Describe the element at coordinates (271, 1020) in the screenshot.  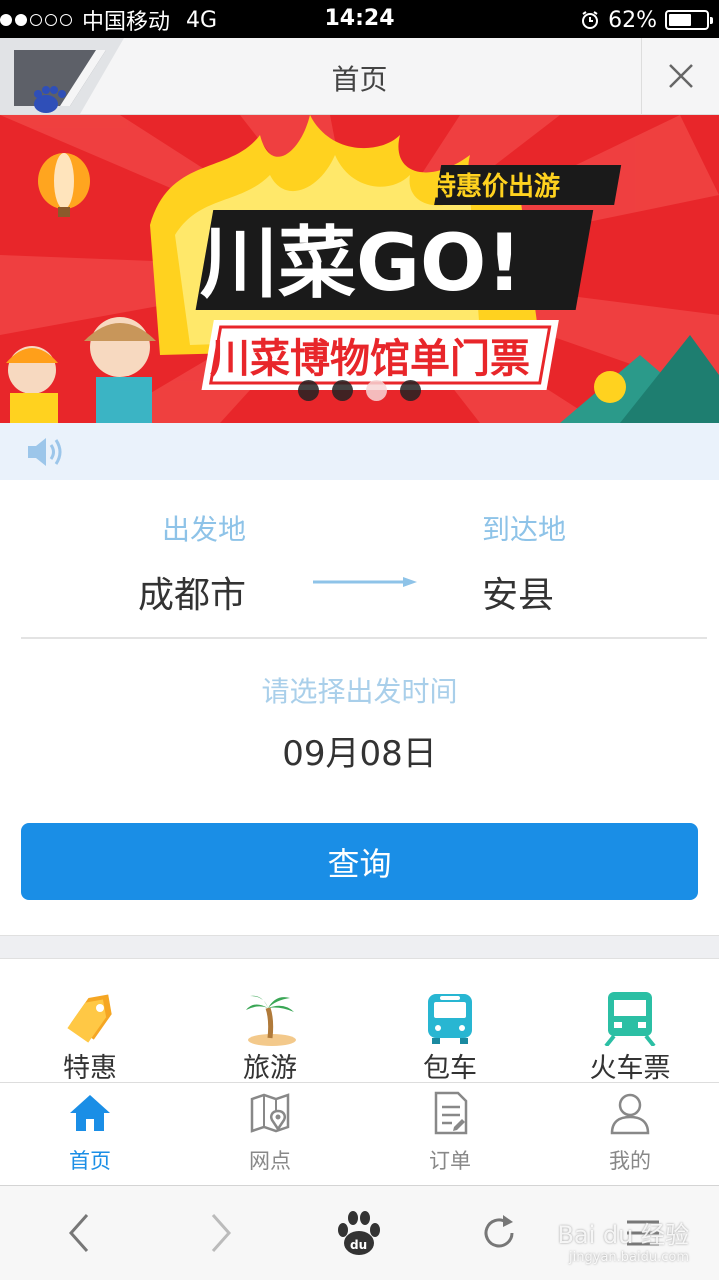
I see `palm-tree-icon` at that location.